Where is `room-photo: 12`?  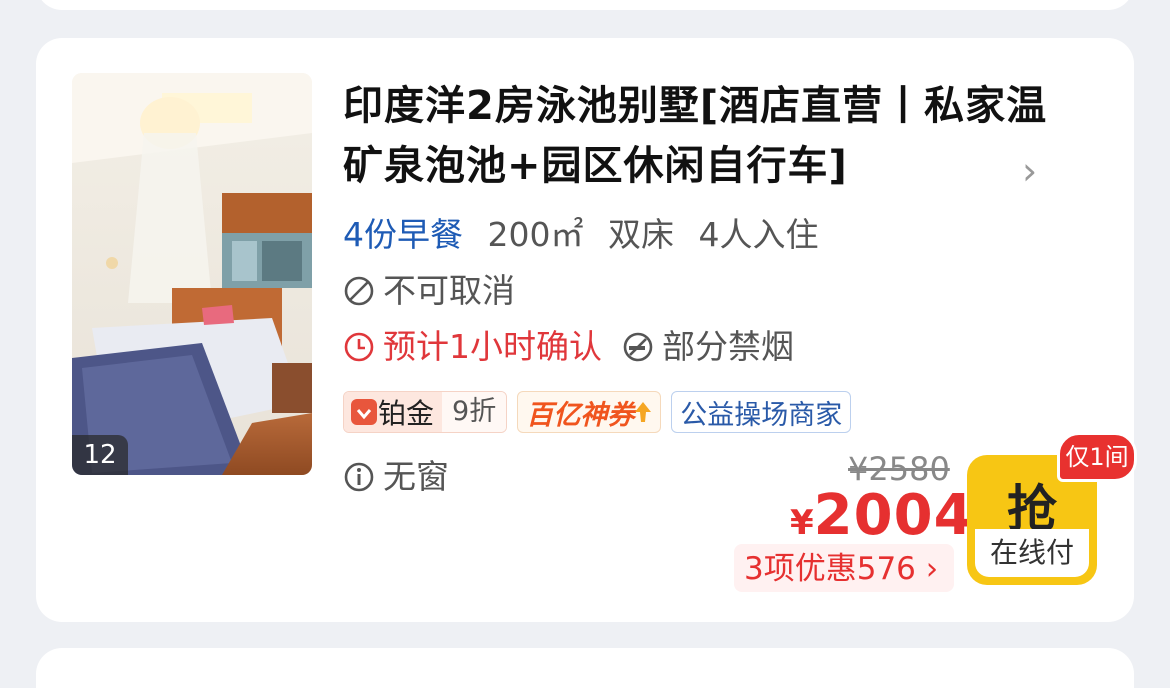
room-photo: 12 is located at coordinates (192, 274).